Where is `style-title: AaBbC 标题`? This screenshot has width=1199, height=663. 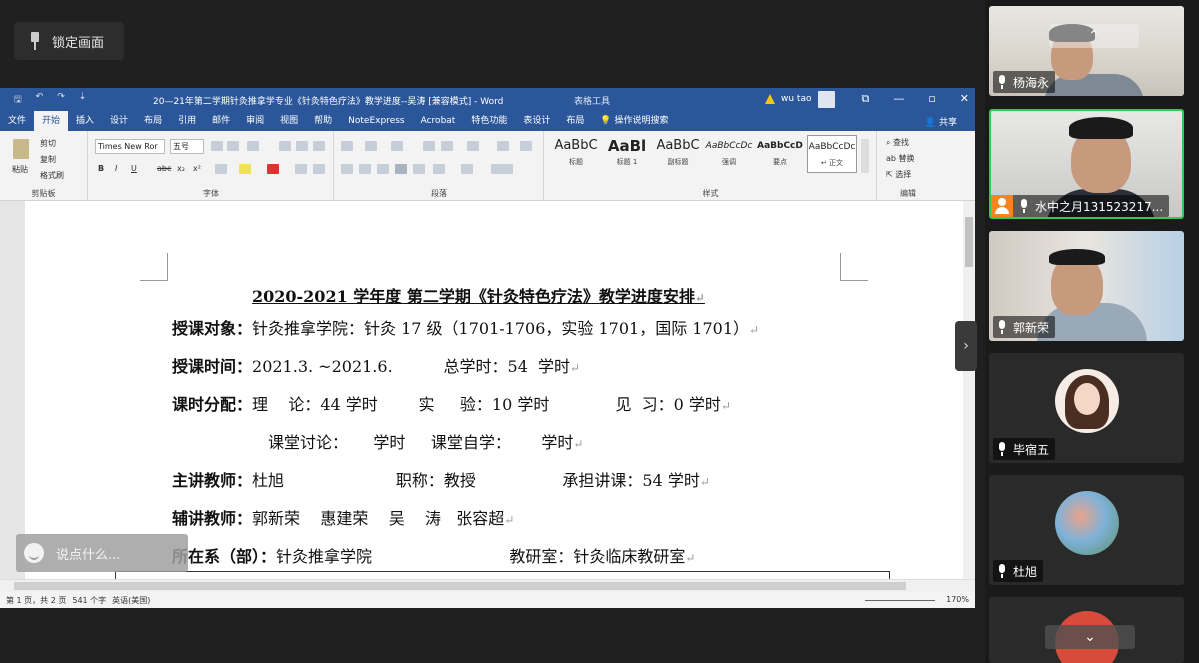 style-title: AaBbC 标题 is located at coordinates (576, 154).